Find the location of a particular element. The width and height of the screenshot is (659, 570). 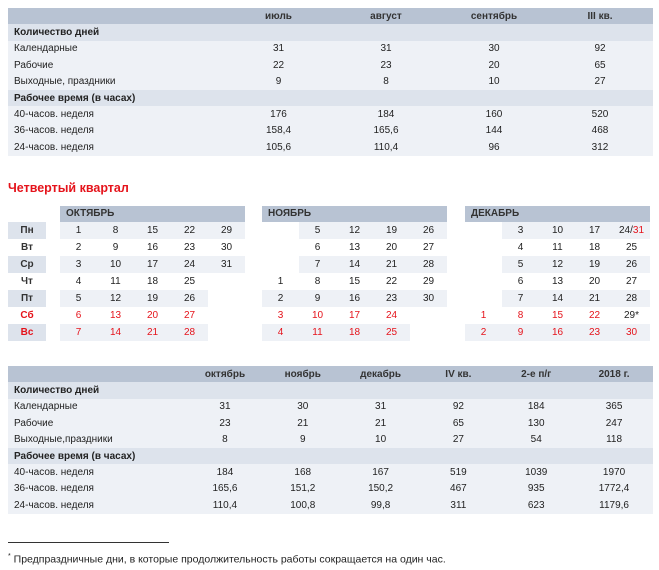

cell: 65 is located at coordinates (458, 423).